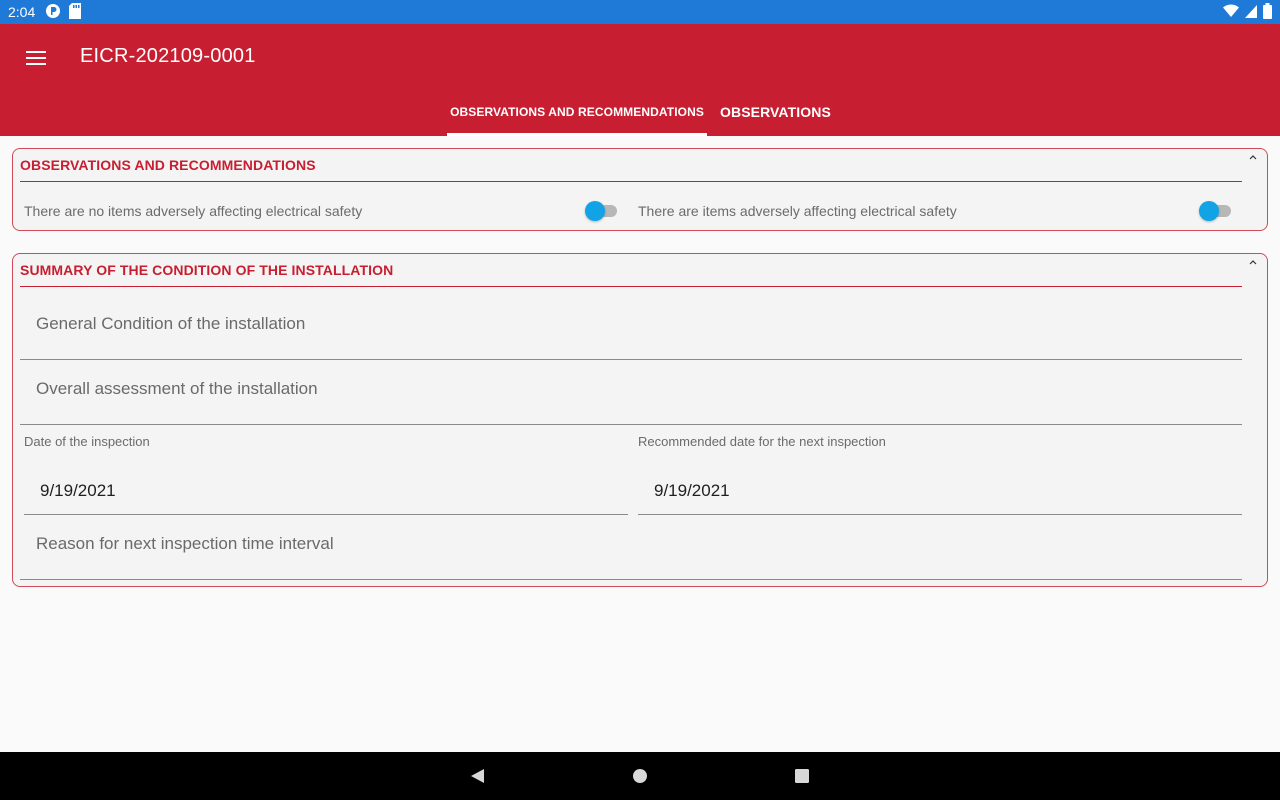 This screenshot has height=800, width=1280. Describe the element at coordinates (940, 491) in the screenshot. I see `next-inspection-date-field: 9/19/2021` at that location.